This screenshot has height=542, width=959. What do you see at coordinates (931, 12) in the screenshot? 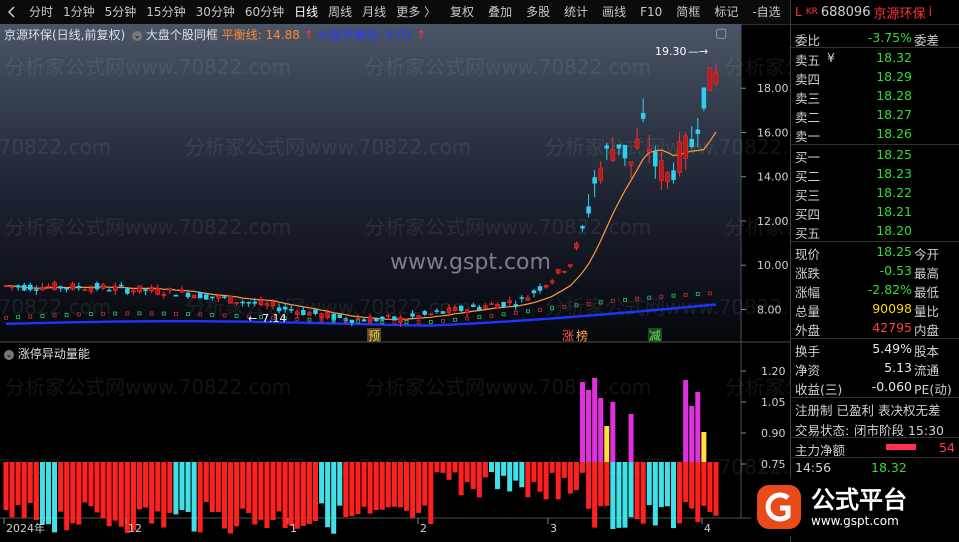
I see `info-icon: i` at bounding box center [931, 12].